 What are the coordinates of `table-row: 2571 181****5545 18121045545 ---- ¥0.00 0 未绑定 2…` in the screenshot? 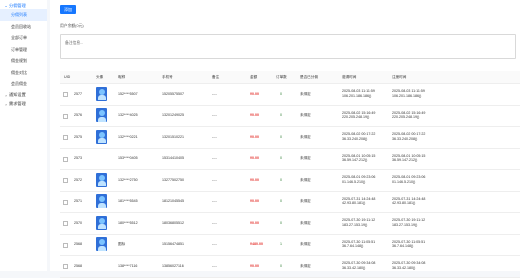 It's located at (290, 202).